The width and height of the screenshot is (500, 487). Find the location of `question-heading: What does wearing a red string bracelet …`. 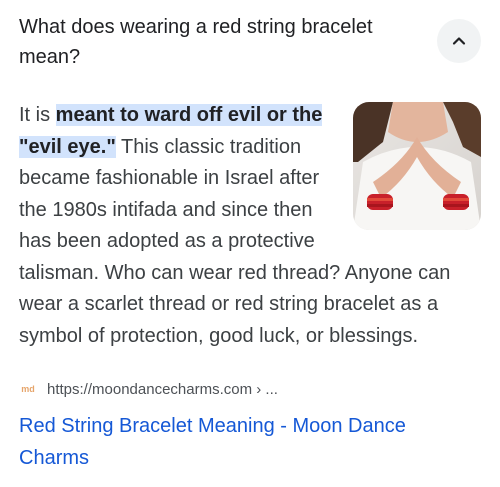

question-heading: What does wearing a red string bracelet … is located at coordinates (219, 42).